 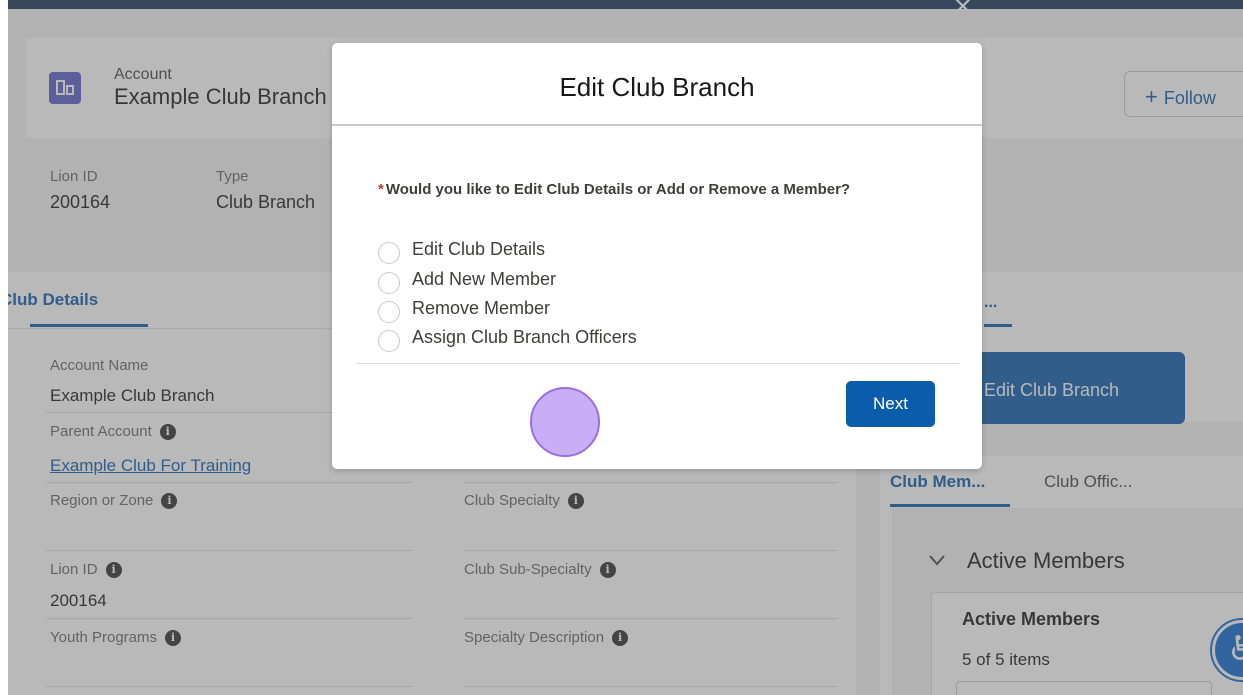 What do you see at coordinates (478, 249) in the screenshot?
I see `radio-label: Edit Club Details` at bounding box center [478, 249].